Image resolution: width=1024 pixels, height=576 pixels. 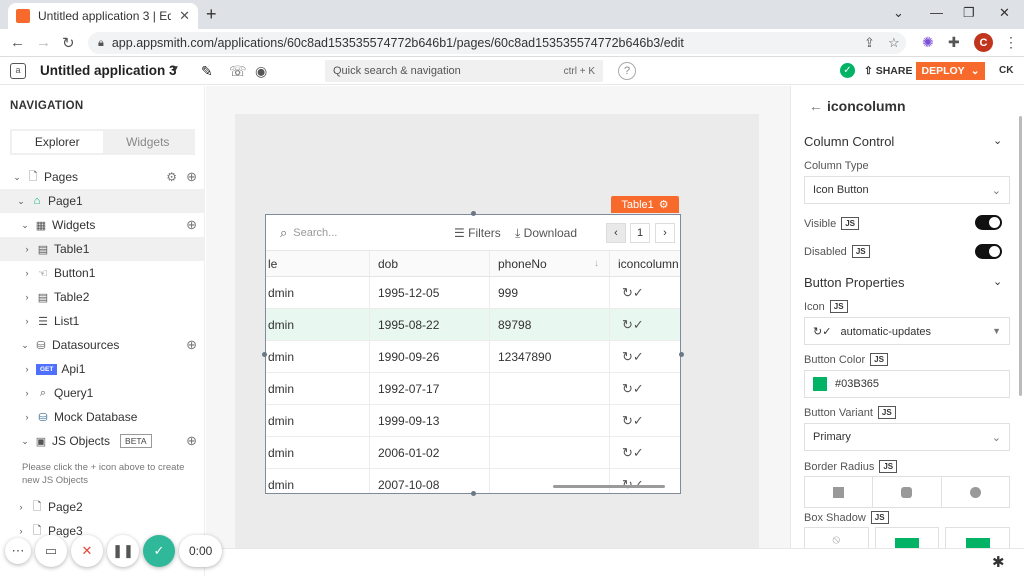 I want to click on table-row: dmin 1999-09-13 ↻✓, so click(x=473, y=421).